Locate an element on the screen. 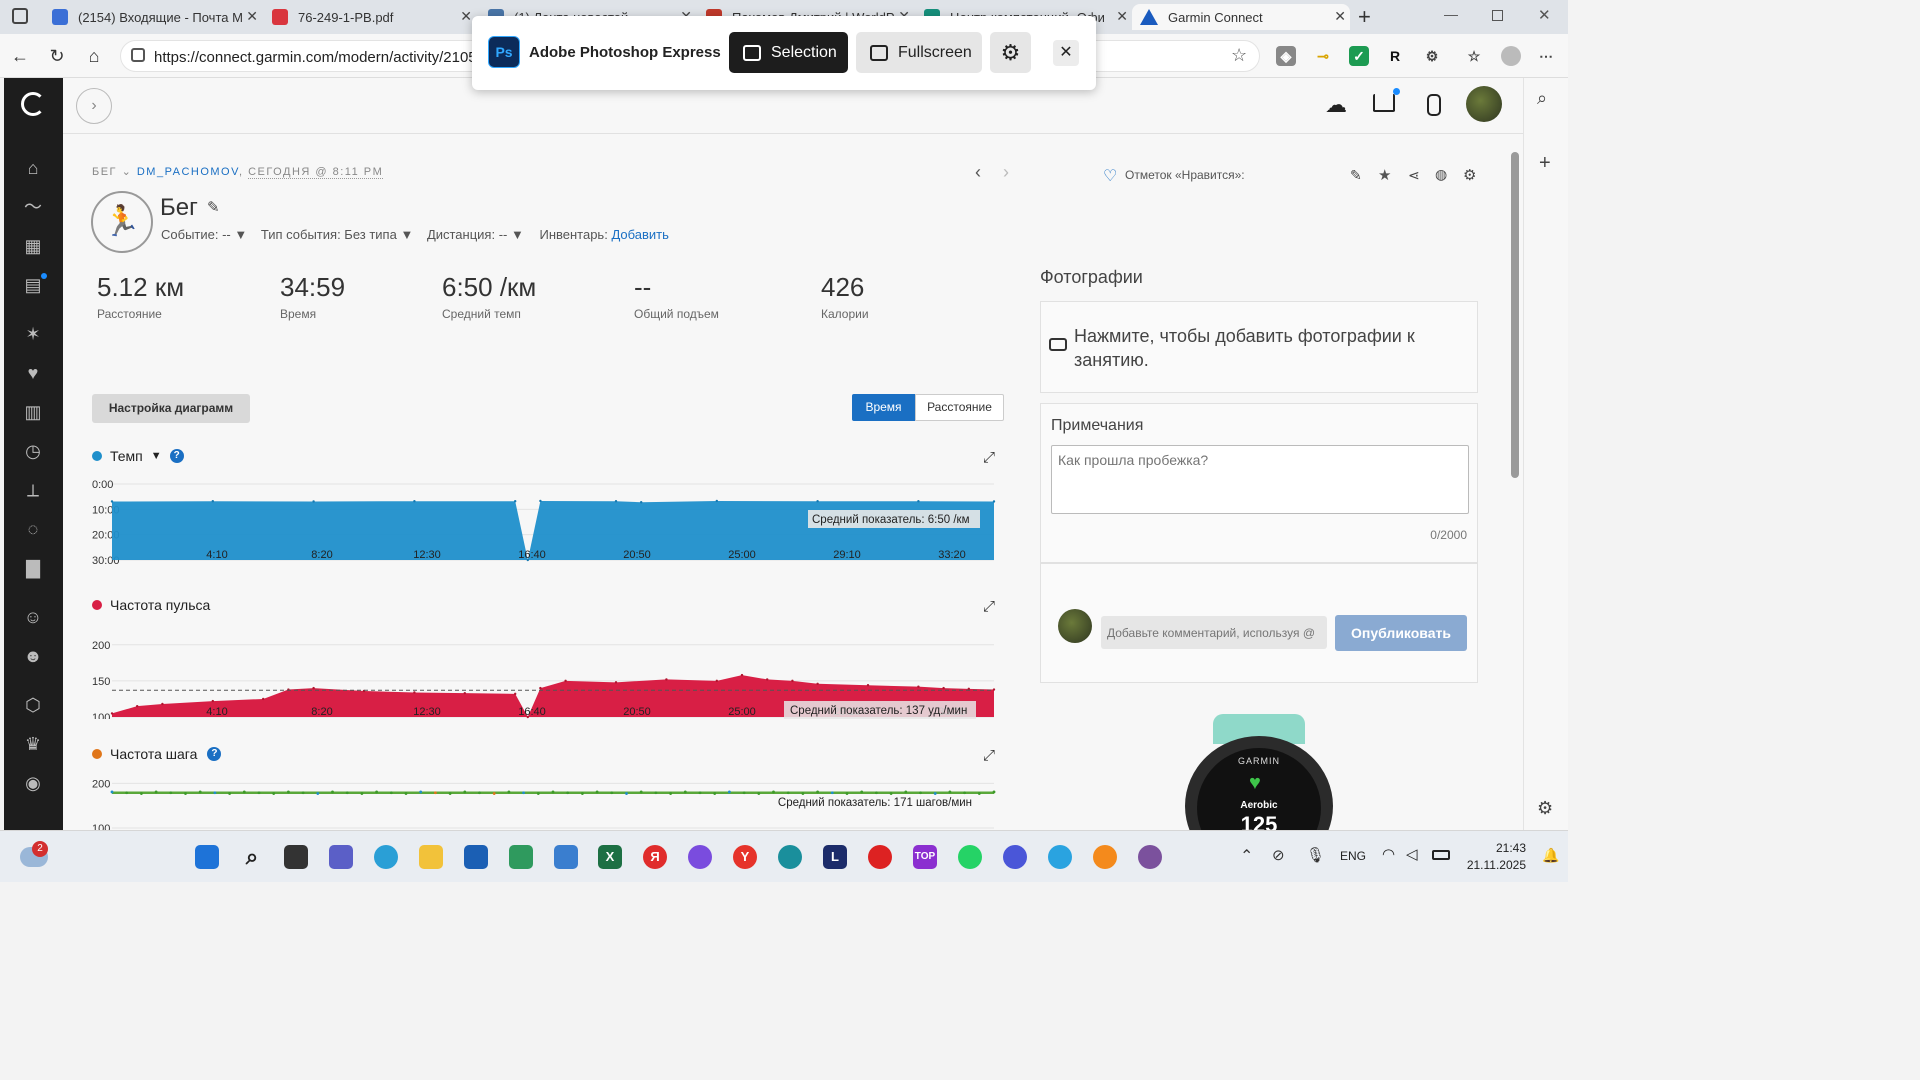 The width and height of the screenshot is (1920, 1080). yandex-icon: Я is located at coordinates (655, 857).